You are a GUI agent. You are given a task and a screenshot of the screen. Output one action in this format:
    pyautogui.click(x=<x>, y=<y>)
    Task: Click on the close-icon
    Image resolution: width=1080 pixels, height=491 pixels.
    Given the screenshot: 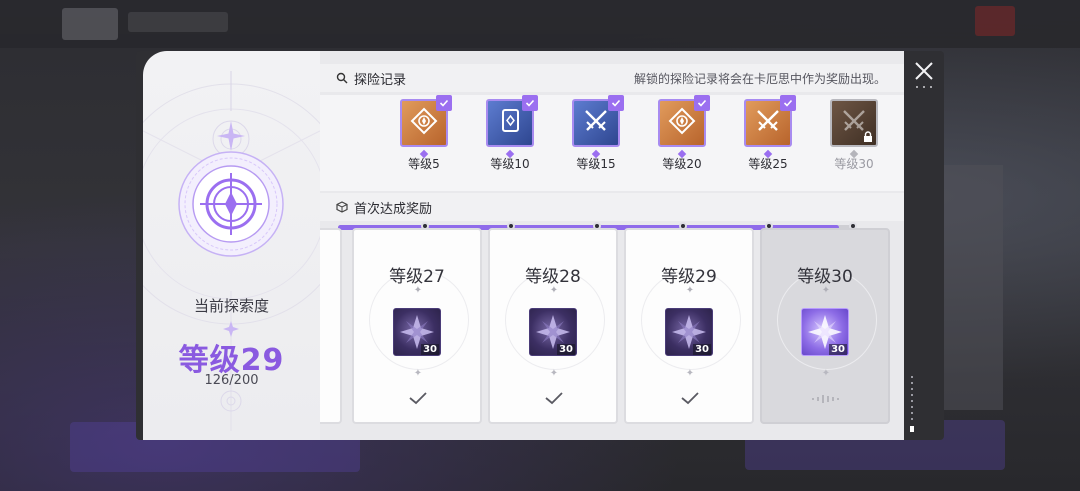 What is the action you would take?
    pyautogui.click(x=924, y=71)
    